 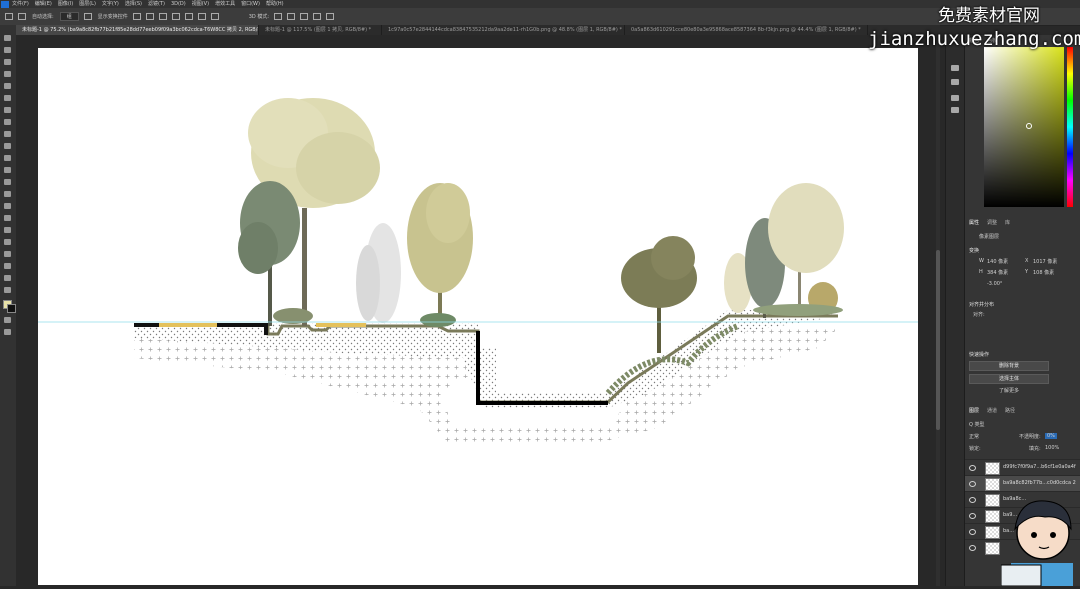 I want to click on lasso-tool-icon, so click(x=7, y=62).